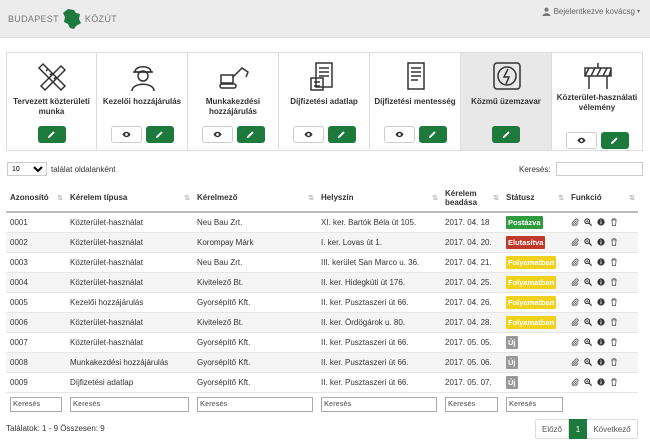  What do you see at coordinates (129, 404) in the screenshot?
I see `filter-kerelem-tipusa` at bounding box center [129, 404].